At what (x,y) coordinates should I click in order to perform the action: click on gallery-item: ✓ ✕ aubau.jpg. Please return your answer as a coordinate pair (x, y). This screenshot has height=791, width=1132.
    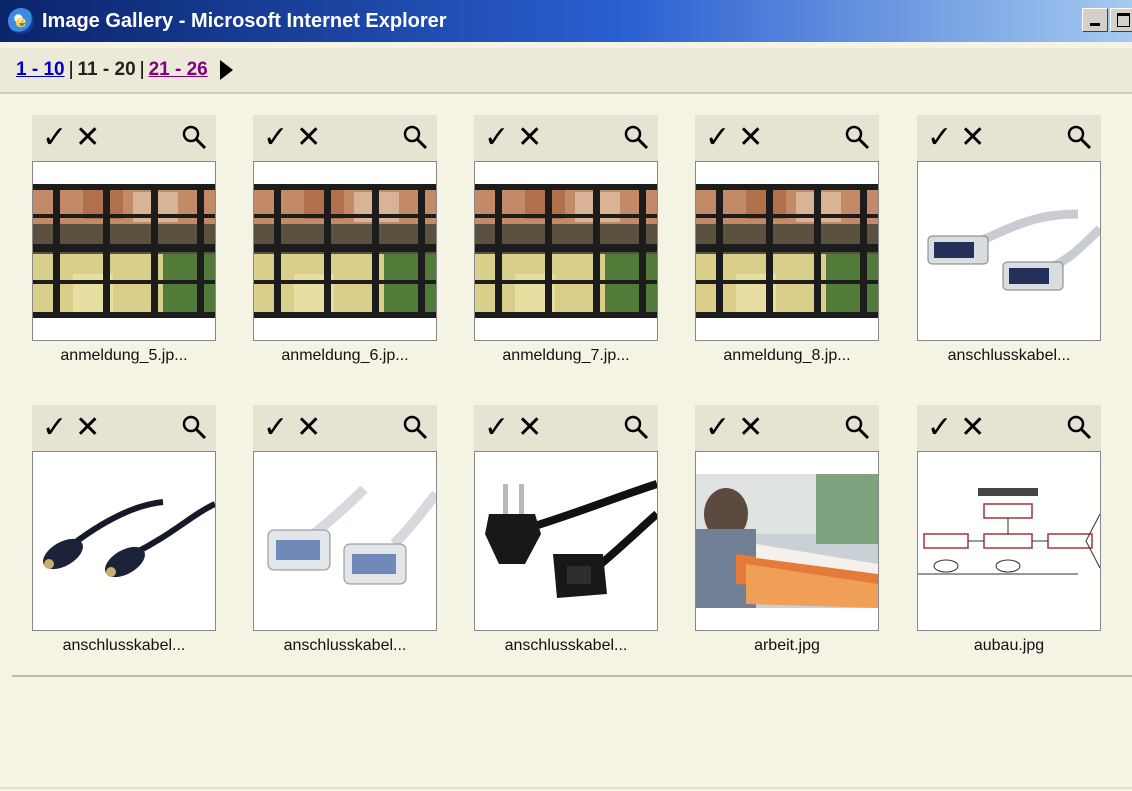
    Looking at the image, I should click on (1009, 530).